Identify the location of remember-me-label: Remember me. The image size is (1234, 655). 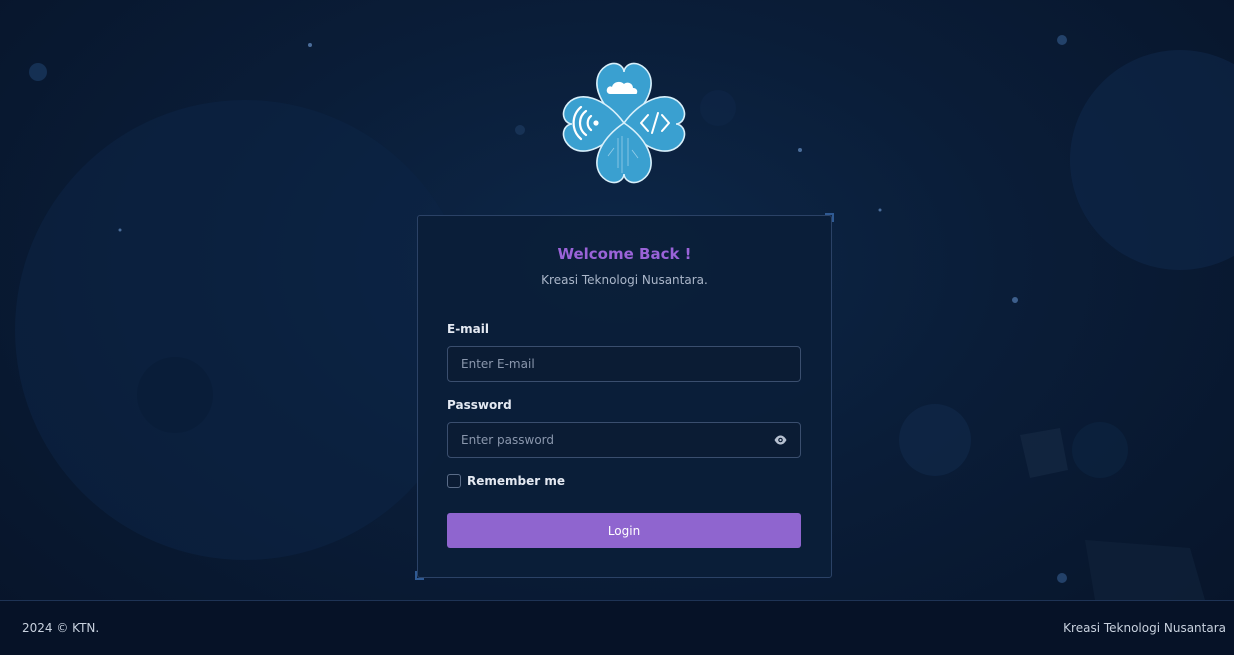
(516, 481).